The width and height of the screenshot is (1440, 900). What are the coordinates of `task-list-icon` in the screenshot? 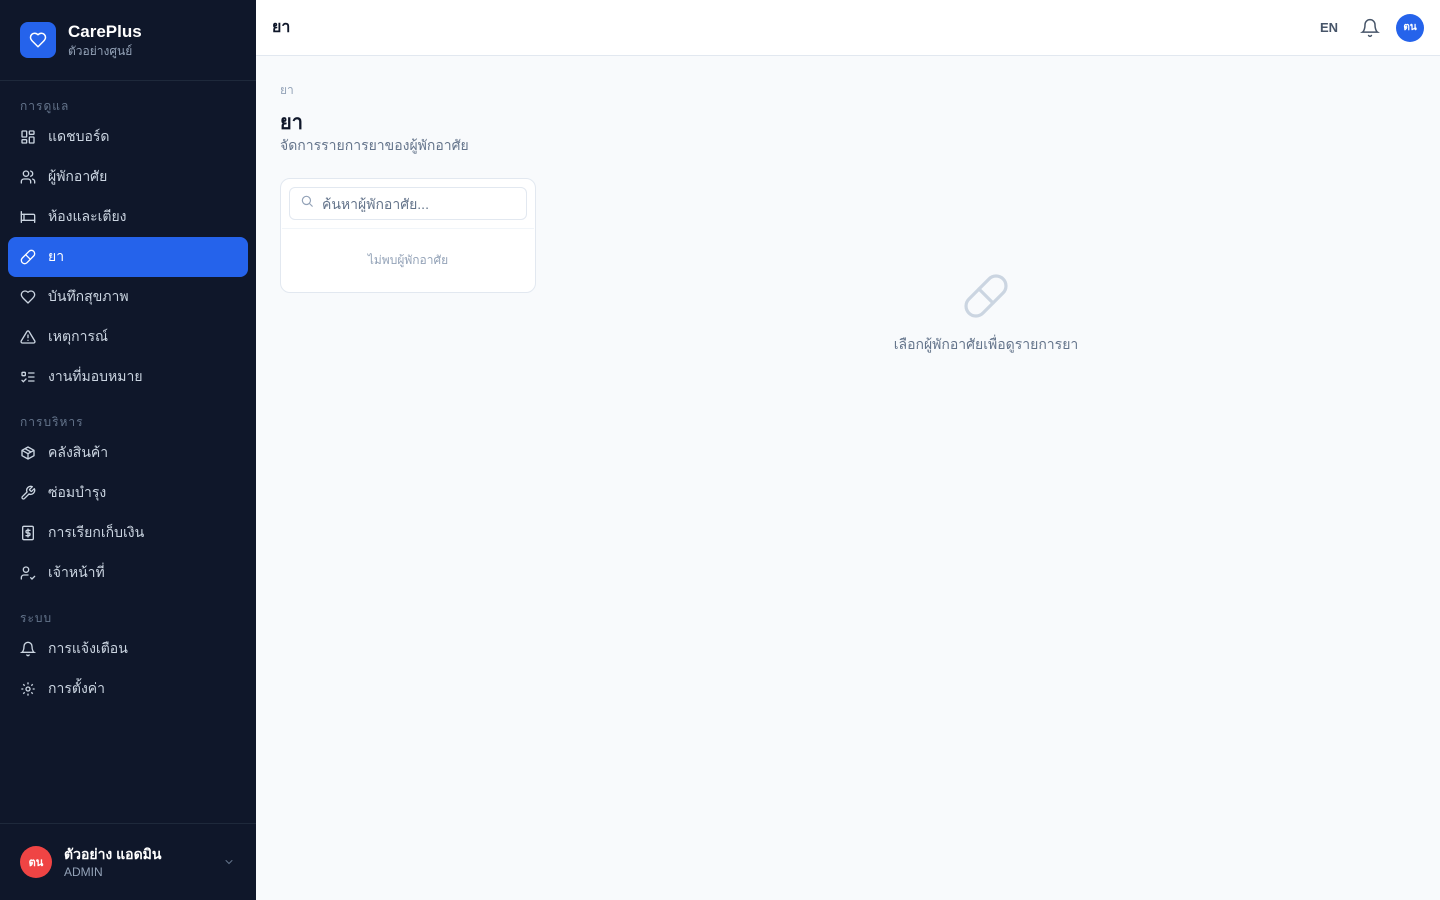 It's located at (28, 377).